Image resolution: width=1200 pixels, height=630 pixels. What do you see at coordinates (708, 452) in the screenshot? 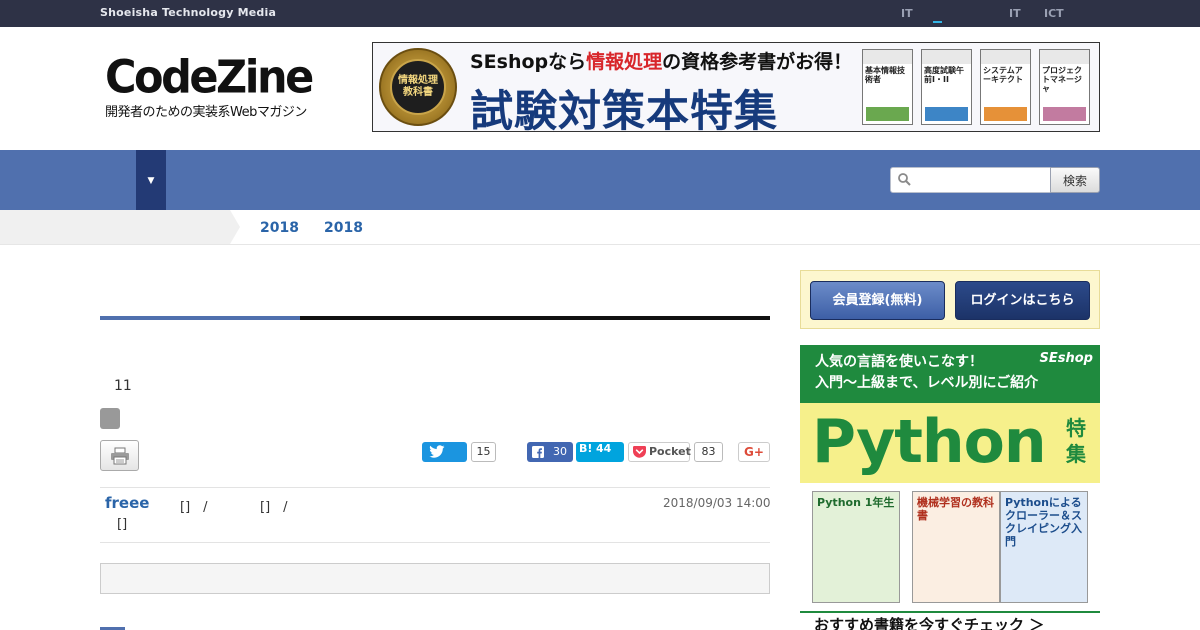
I see `pocket-save-count: 83` at bounding box center [708, 452].